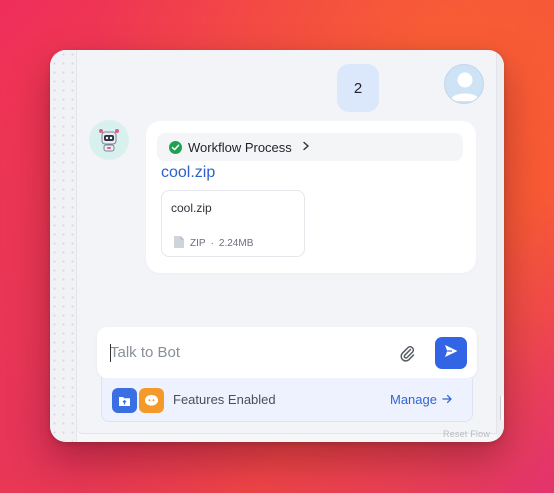 This screenshot has height=493, width=554. What do you see at coordinates (233, 223) in the screenshot?
I see `file-attachment-card: cool.zip ZIP · 2.24MB` at bounding box center [233, 223].